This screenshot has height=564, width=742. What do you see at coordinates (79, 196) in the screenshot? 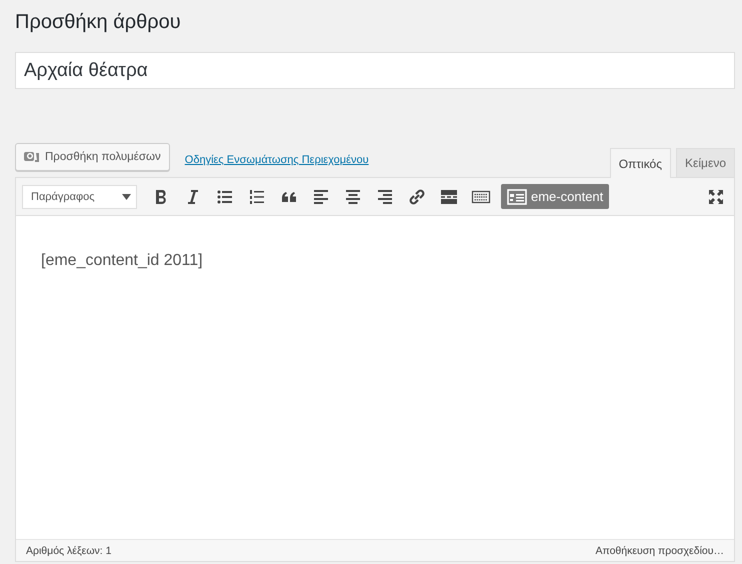
I see `format-dropdown: Παράγραφος` at bounding box center [79, 196].